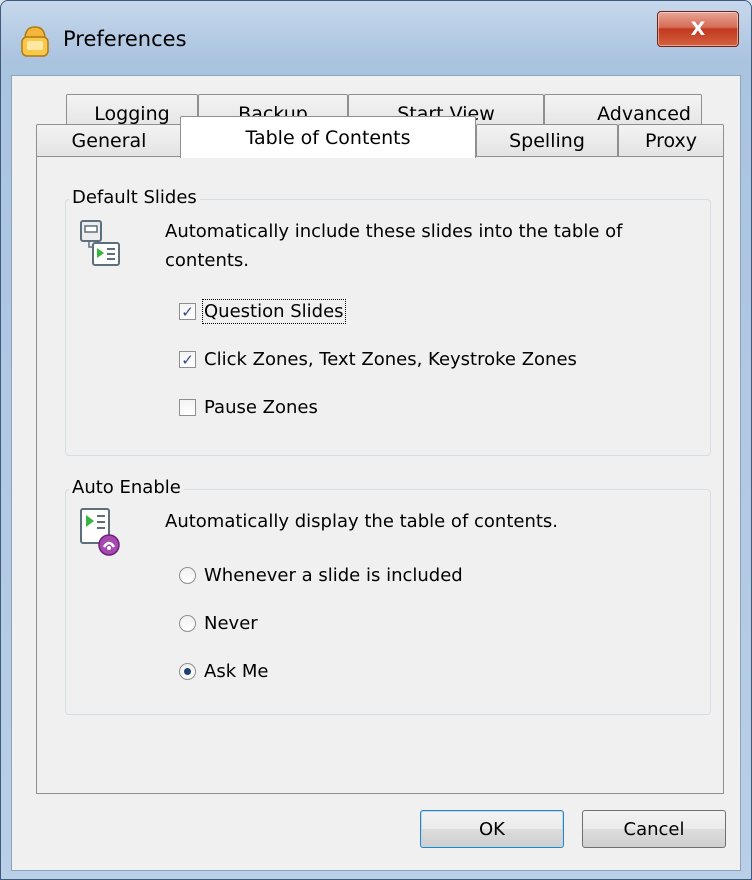 This screenshot has height=880, width=752. What do you see at coordinates (207, 260) in the screenshot?
I see `default-slides-description-line2: contents.` at bounding box center [207, 260].